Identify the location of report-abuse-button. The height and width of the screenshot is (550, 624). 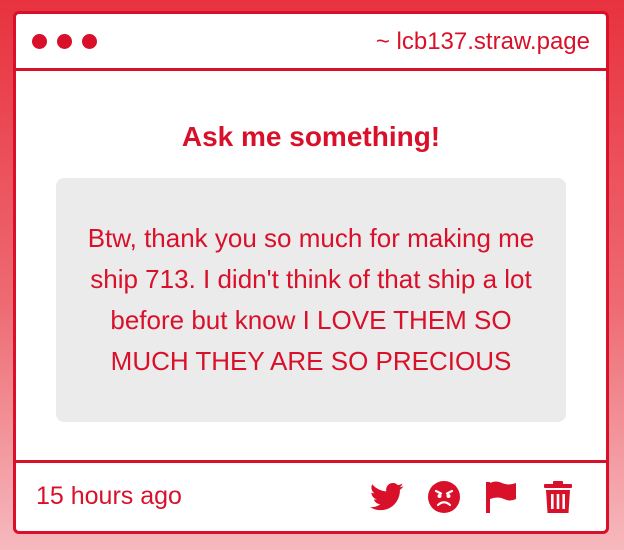
(444, 497).